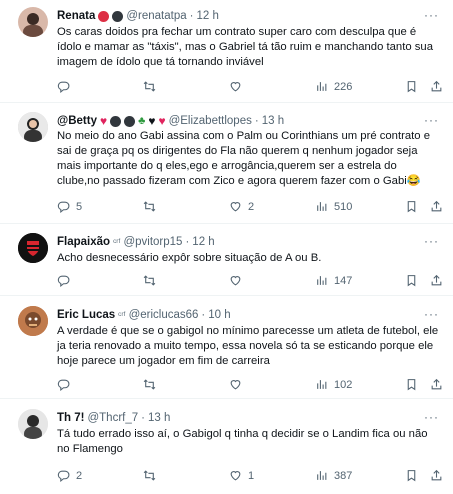 The image size is (453, 494). What do you see at coordinates (210, 121) in the screenshot?
I see `author-handle: @Elizabettlopes` at bounding box center [210, 121].